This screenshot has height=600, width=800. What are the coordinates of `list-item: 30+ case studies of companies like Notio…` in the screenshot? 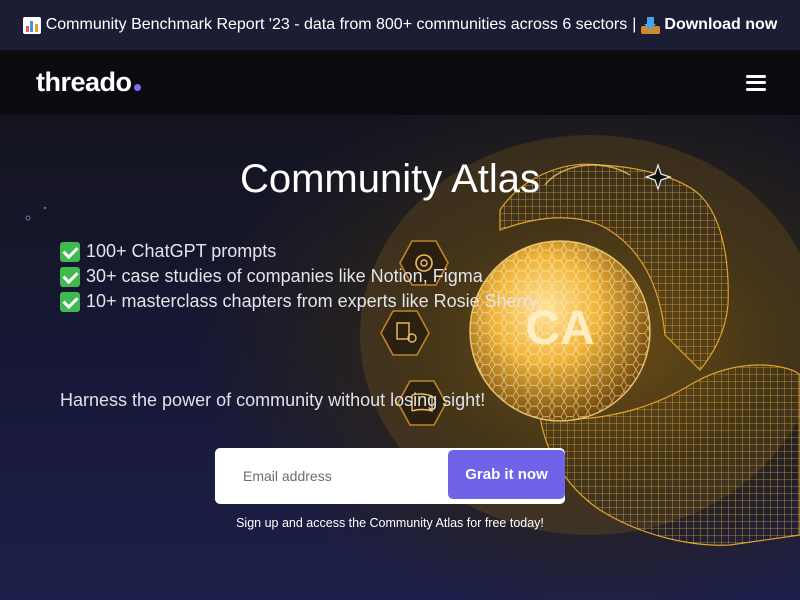 It's located at (299, 276).